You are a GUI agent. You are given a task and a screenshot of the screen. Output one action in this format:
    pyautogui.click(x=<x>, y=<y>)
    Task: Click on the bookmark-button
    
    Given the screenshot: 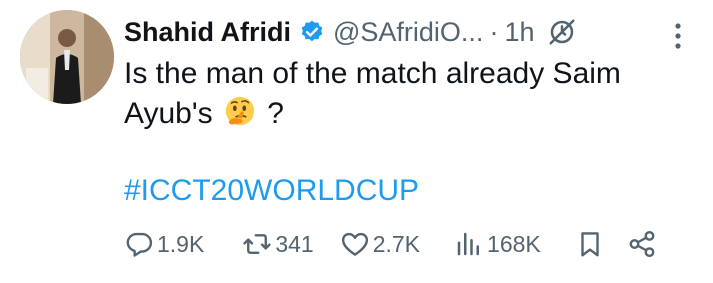 What is the action you would take?
    pyautogui.click(x=590, y=244)
    